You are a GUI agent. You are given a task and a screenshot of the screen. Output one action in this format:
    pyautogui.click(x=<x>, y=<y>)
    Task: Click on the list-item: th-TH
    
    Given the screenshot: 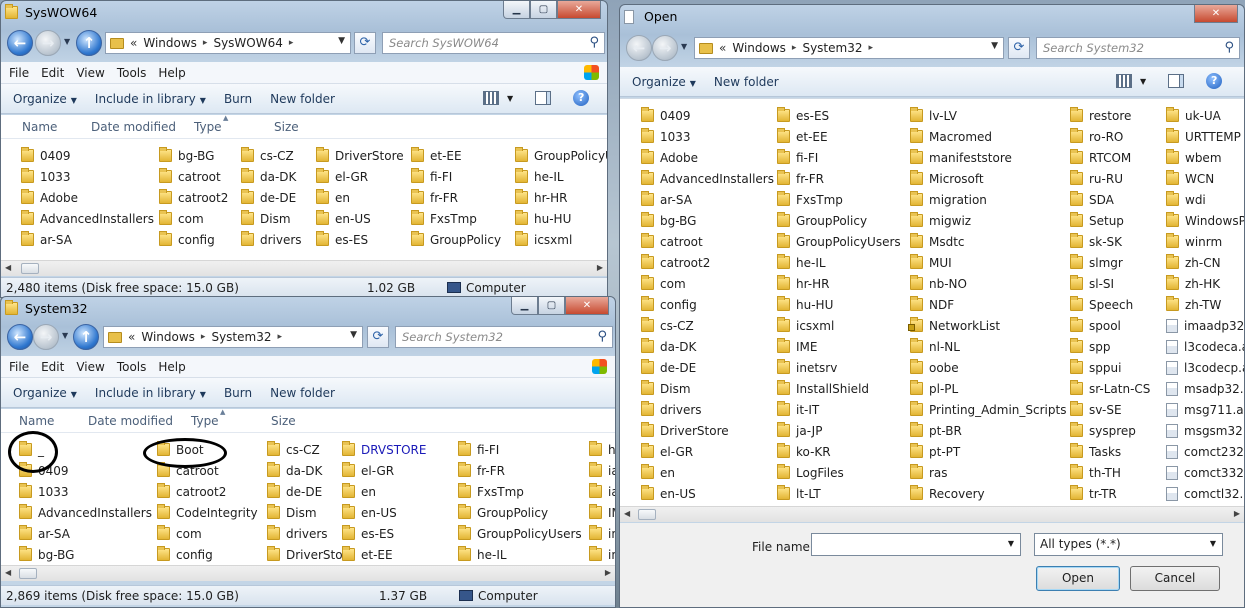 What is the action you would take?
    pyautogui.click(x=1110, y=472)
    